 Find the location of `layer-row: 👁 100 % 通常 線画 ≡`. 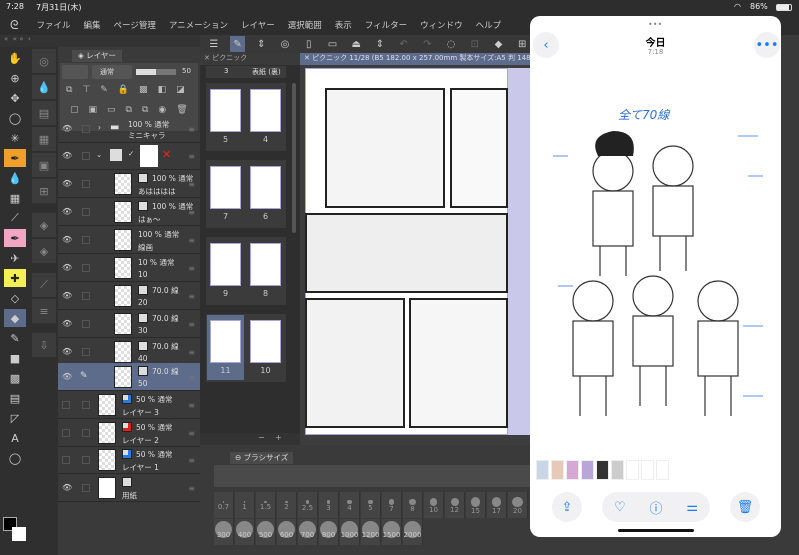

layer-row: 👁 100 % 通常 線画 ≡ is located at coordinates (129, 240).